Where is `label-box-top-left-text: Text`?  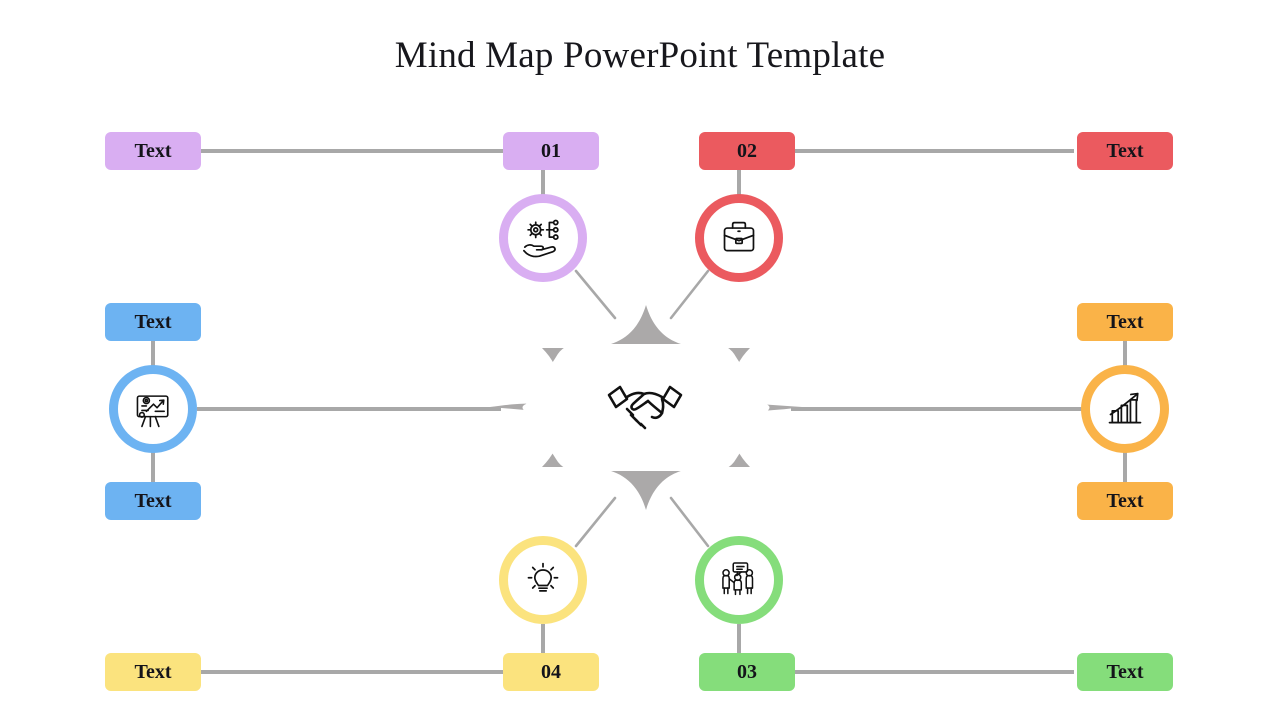 label-box-top-left-text: Text is located at coordinates (153, 151).